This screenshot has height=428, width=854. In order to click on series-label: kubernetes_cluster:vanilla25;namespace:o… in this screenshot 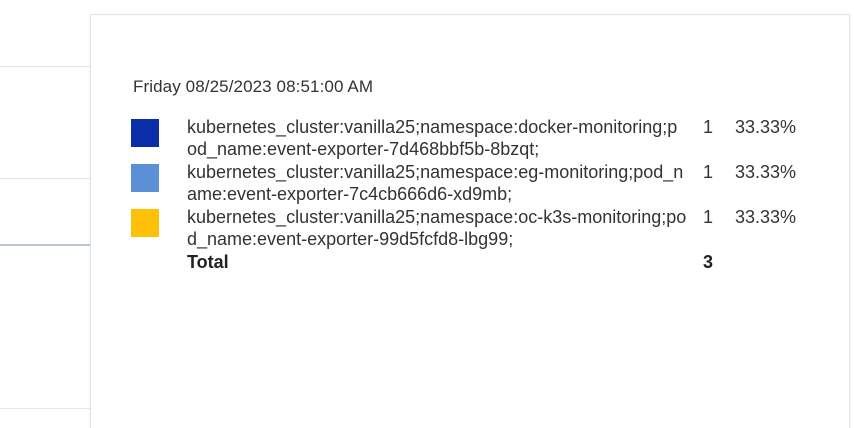, I will do `click(437, 228)`.